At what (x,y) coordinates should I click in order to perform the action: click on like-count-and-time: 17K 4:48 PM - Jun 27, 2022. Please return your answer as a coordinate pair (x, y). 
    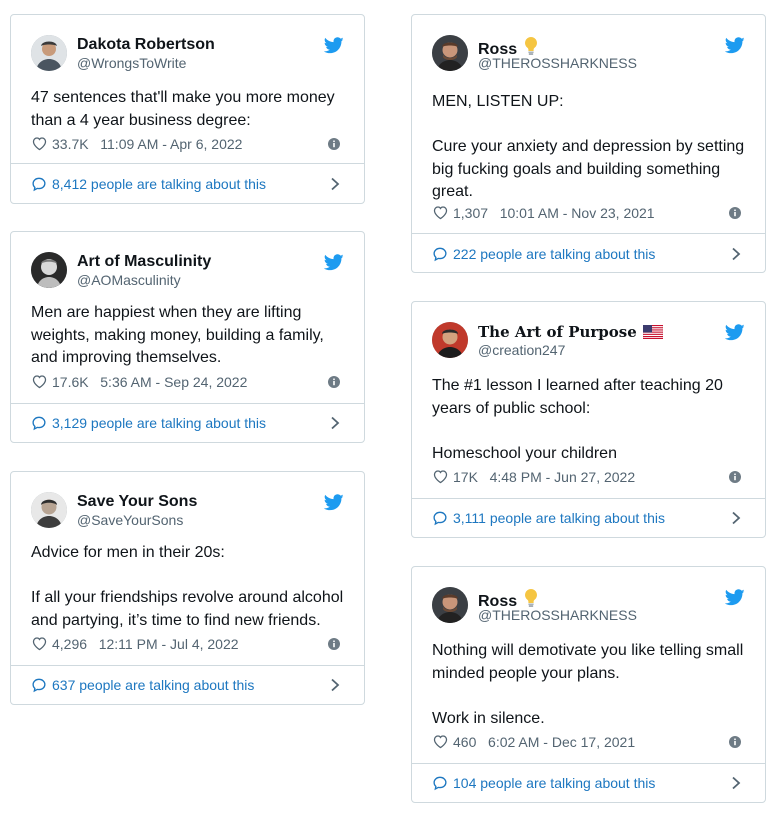
    Looking at the image, I should click on (544, 477).